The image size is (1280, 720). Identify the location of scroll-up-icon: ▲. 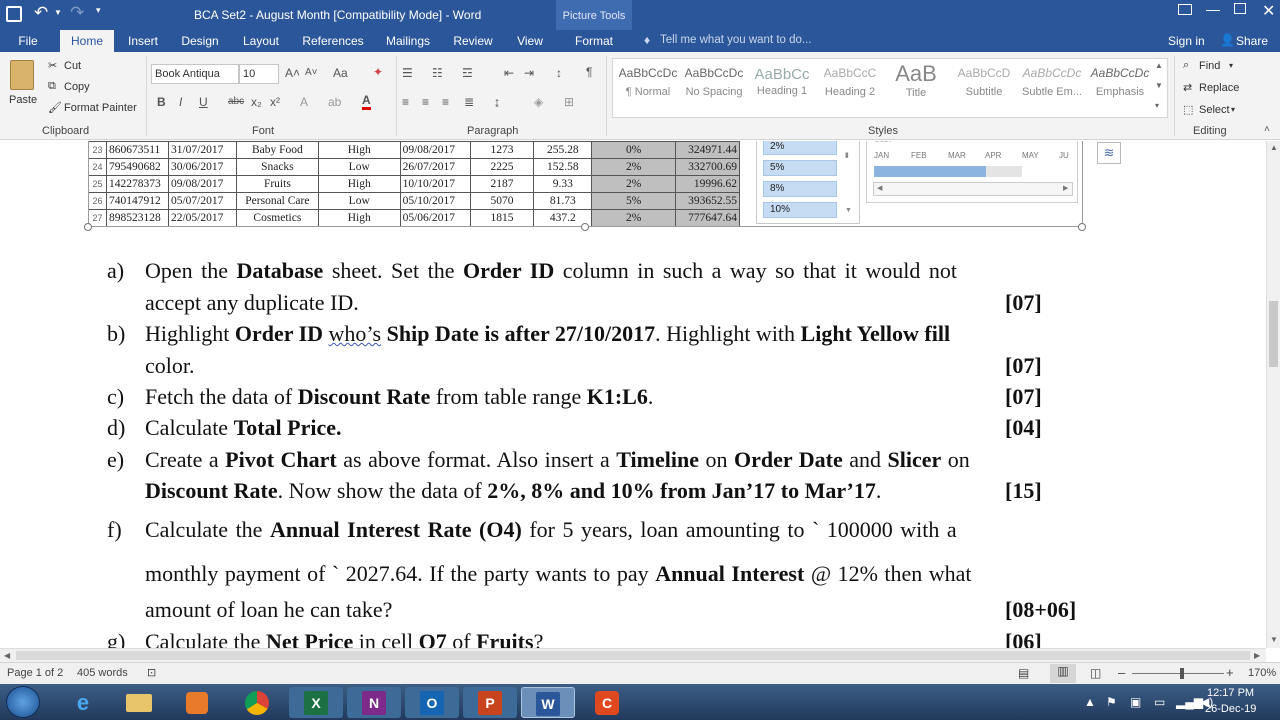
(1274, 147).